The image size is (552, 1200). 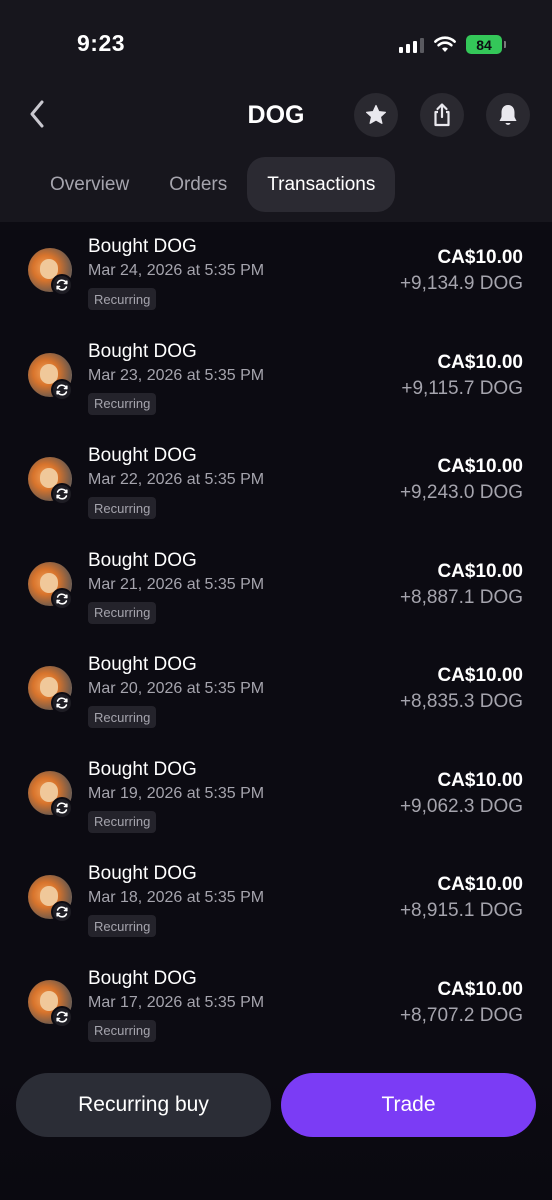 I want to click on trade-button: Trade, so click(x=408, y=1105).